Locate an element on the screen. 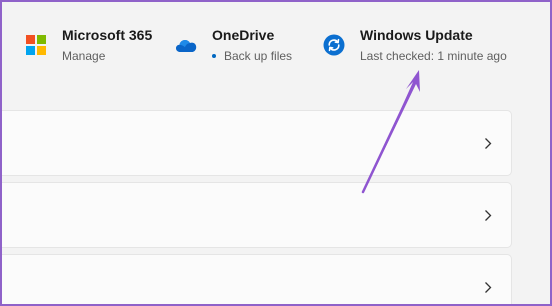 This screenshot has width=552, height=306. onedrive-title: OneDrive is located at coordinates (243, 35).